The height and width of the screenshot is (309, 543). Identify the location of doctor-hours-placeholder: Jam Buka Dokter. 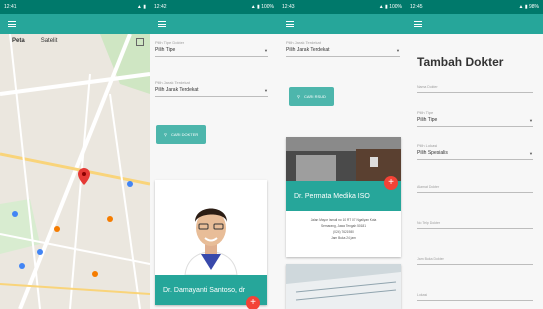
(430, 259).